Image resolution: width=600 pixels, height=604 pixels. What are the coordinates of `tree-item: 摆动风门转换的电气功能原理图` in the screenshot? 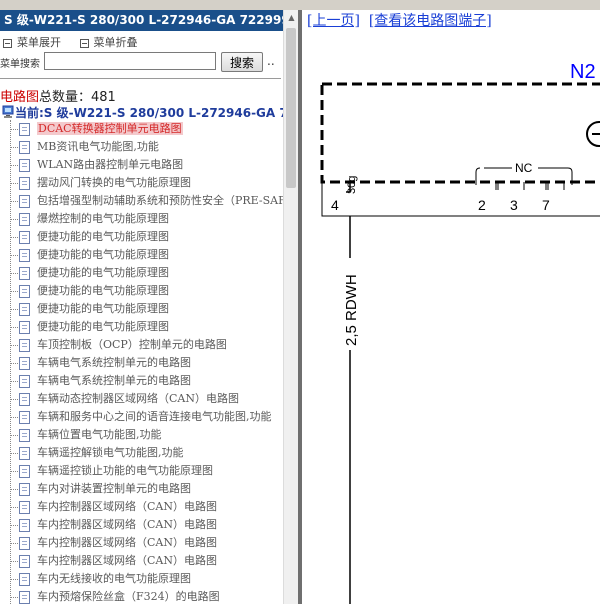 It's located at (140, 183).